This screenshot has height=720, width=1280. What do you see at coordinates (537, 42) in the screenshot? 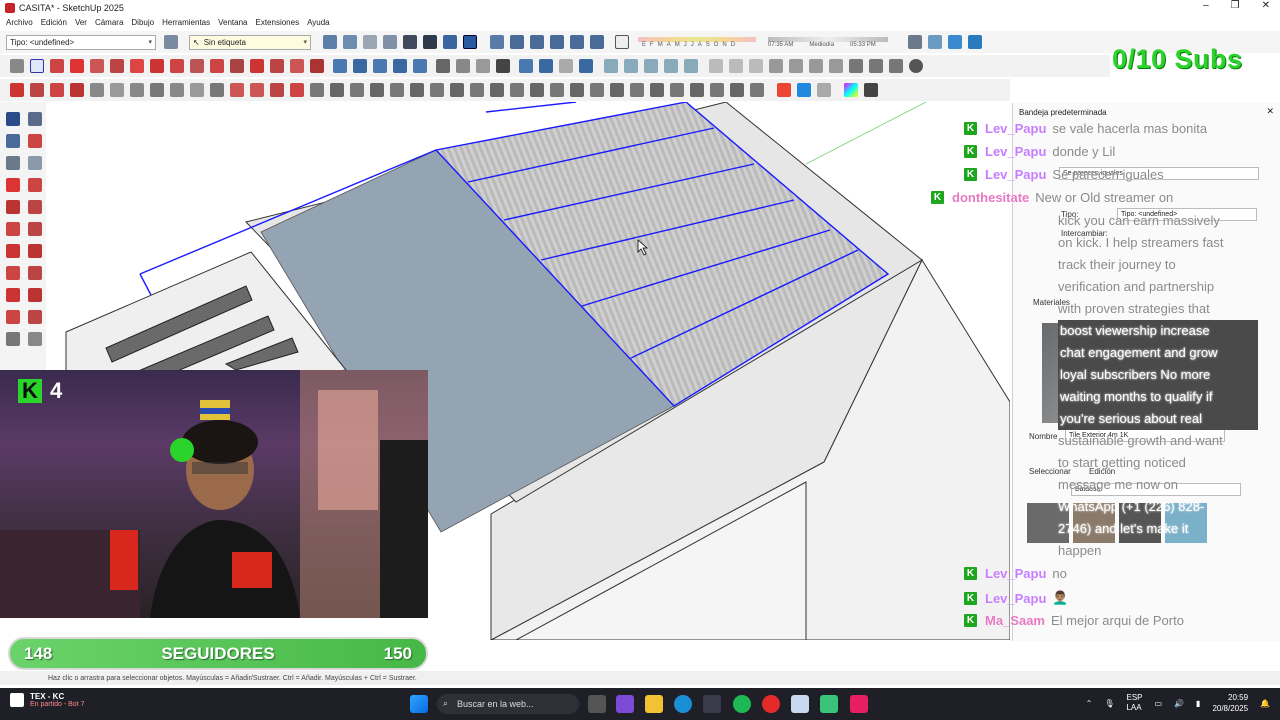
I see `shaded-icon` at bounding box center [537, 42].